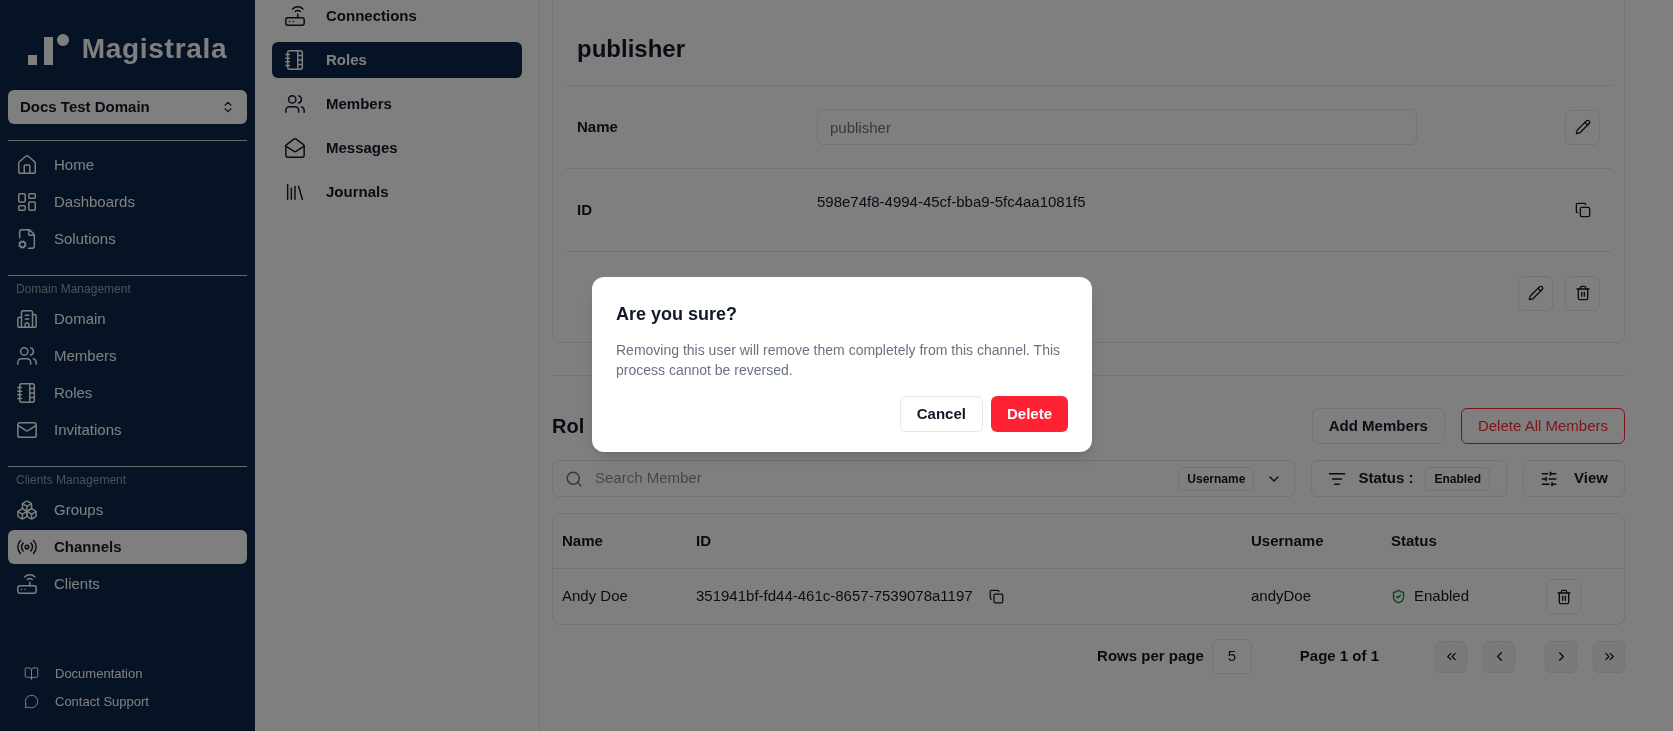 The image size is (1673, 731). I want to click on filter-tag: Username, so click(1216, 478).